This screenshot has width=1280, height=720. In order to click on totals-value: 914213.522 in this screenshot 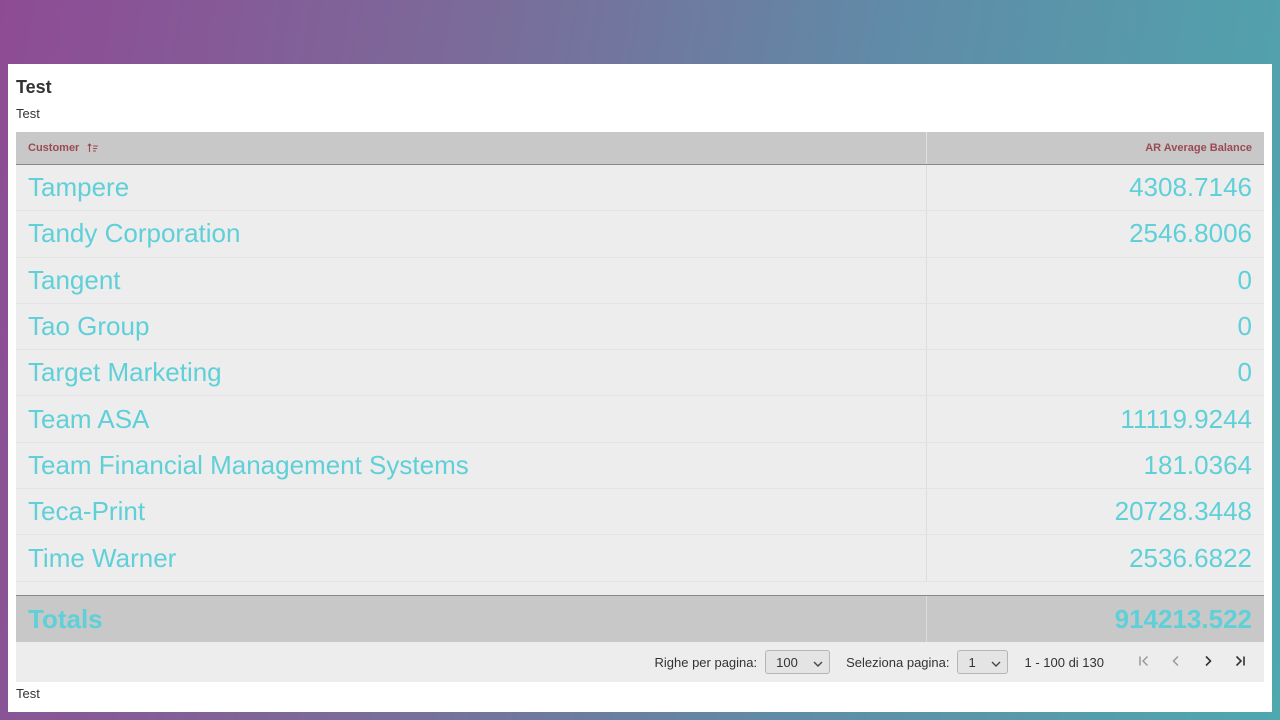, I will do `click(1183, 618)`.